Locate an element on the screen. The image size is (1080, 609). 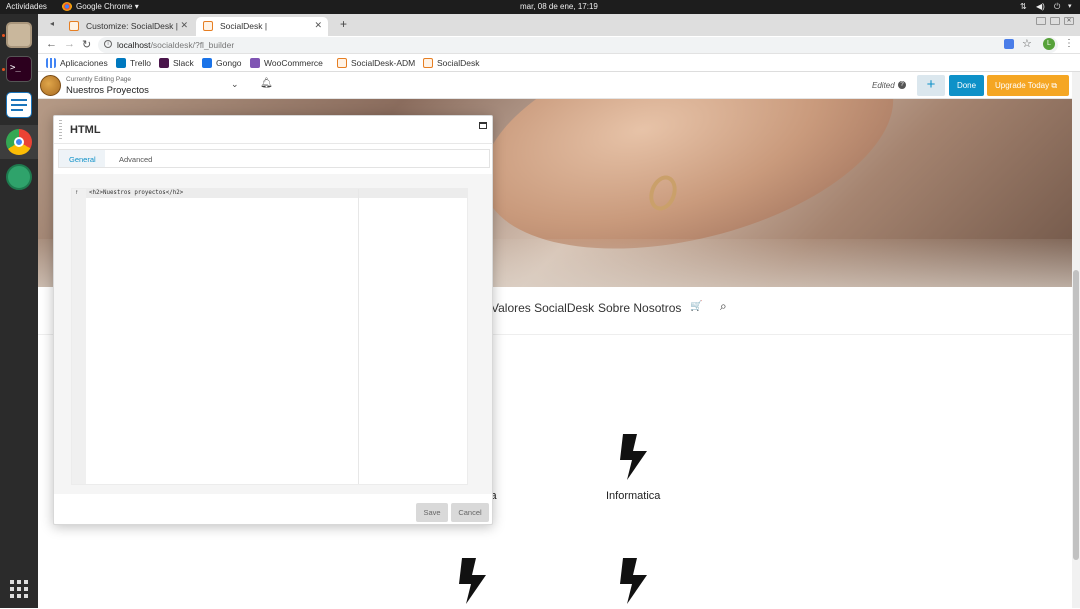
page-scrollbar is located at coordinates (1076, 340).